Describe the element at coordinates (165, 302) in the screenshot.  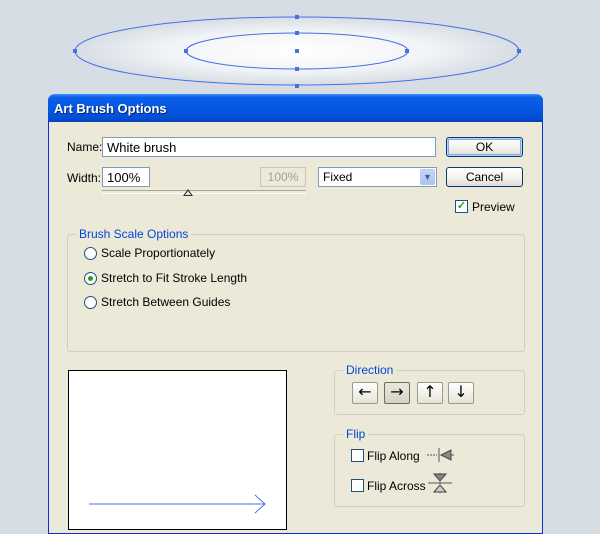
I see `stretch-between-guides-label: Stretch Between Guides` at that location.